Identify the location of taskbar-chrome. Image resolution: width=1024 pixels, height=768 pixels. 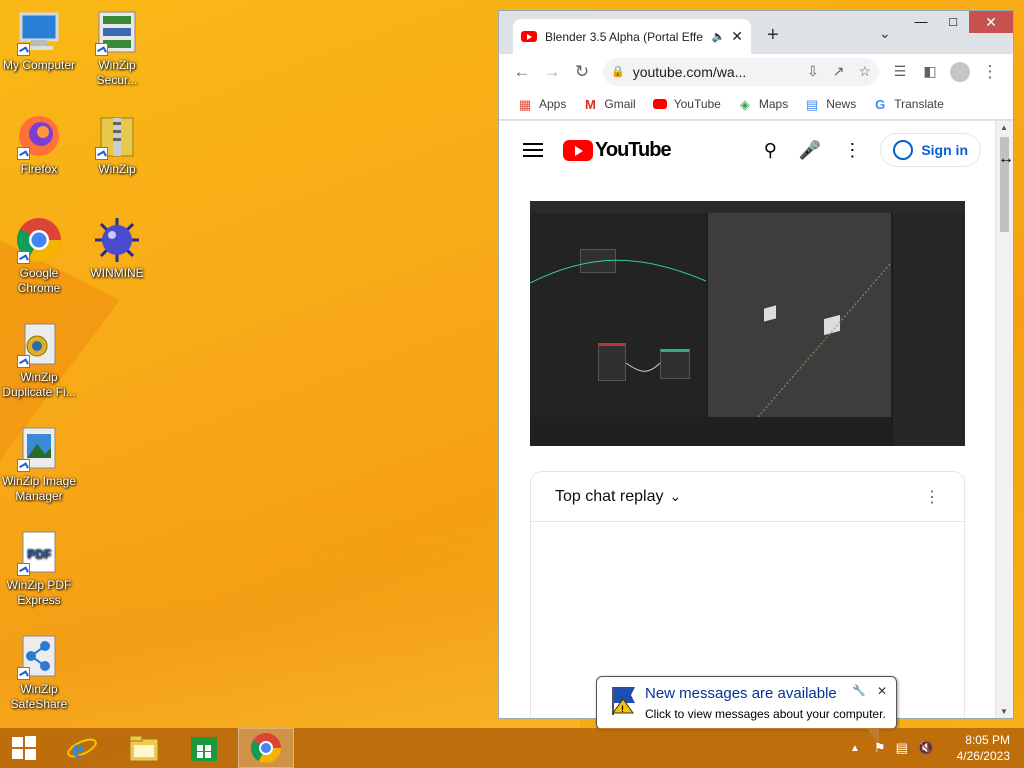
(266, 748).